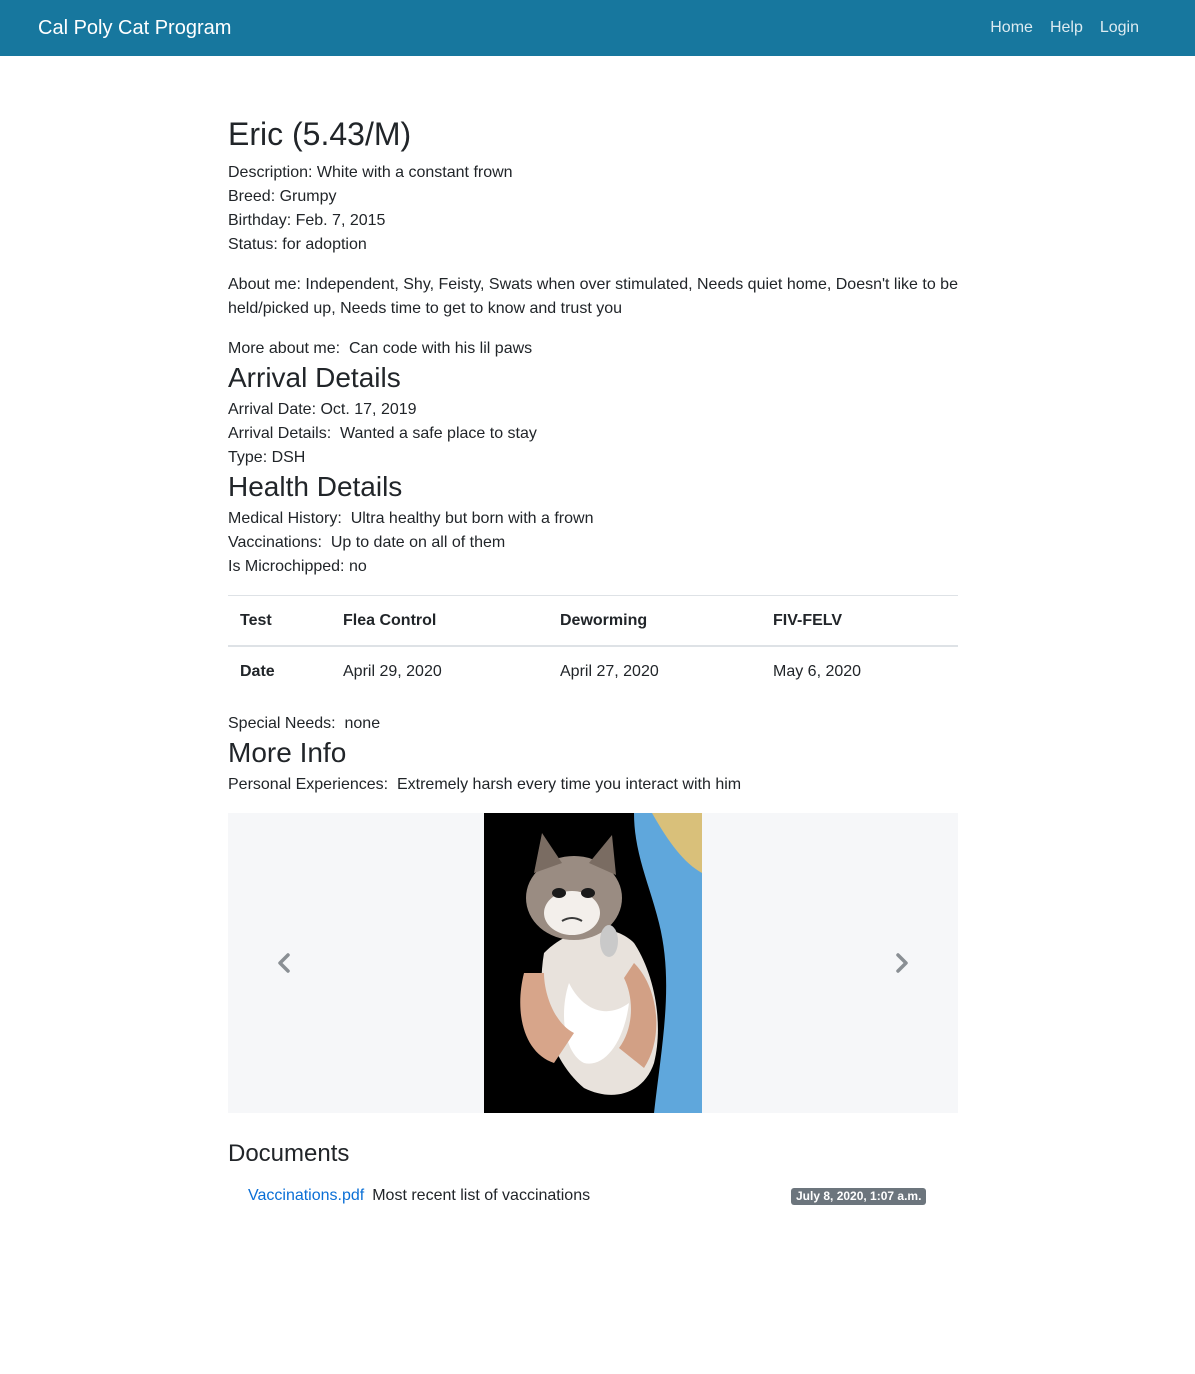 Image resolution: width=1195 pixels, height=1374 pixels. I want to click on vaccinations: Vaccinations: Up to date on all of them, so click(367, 542).